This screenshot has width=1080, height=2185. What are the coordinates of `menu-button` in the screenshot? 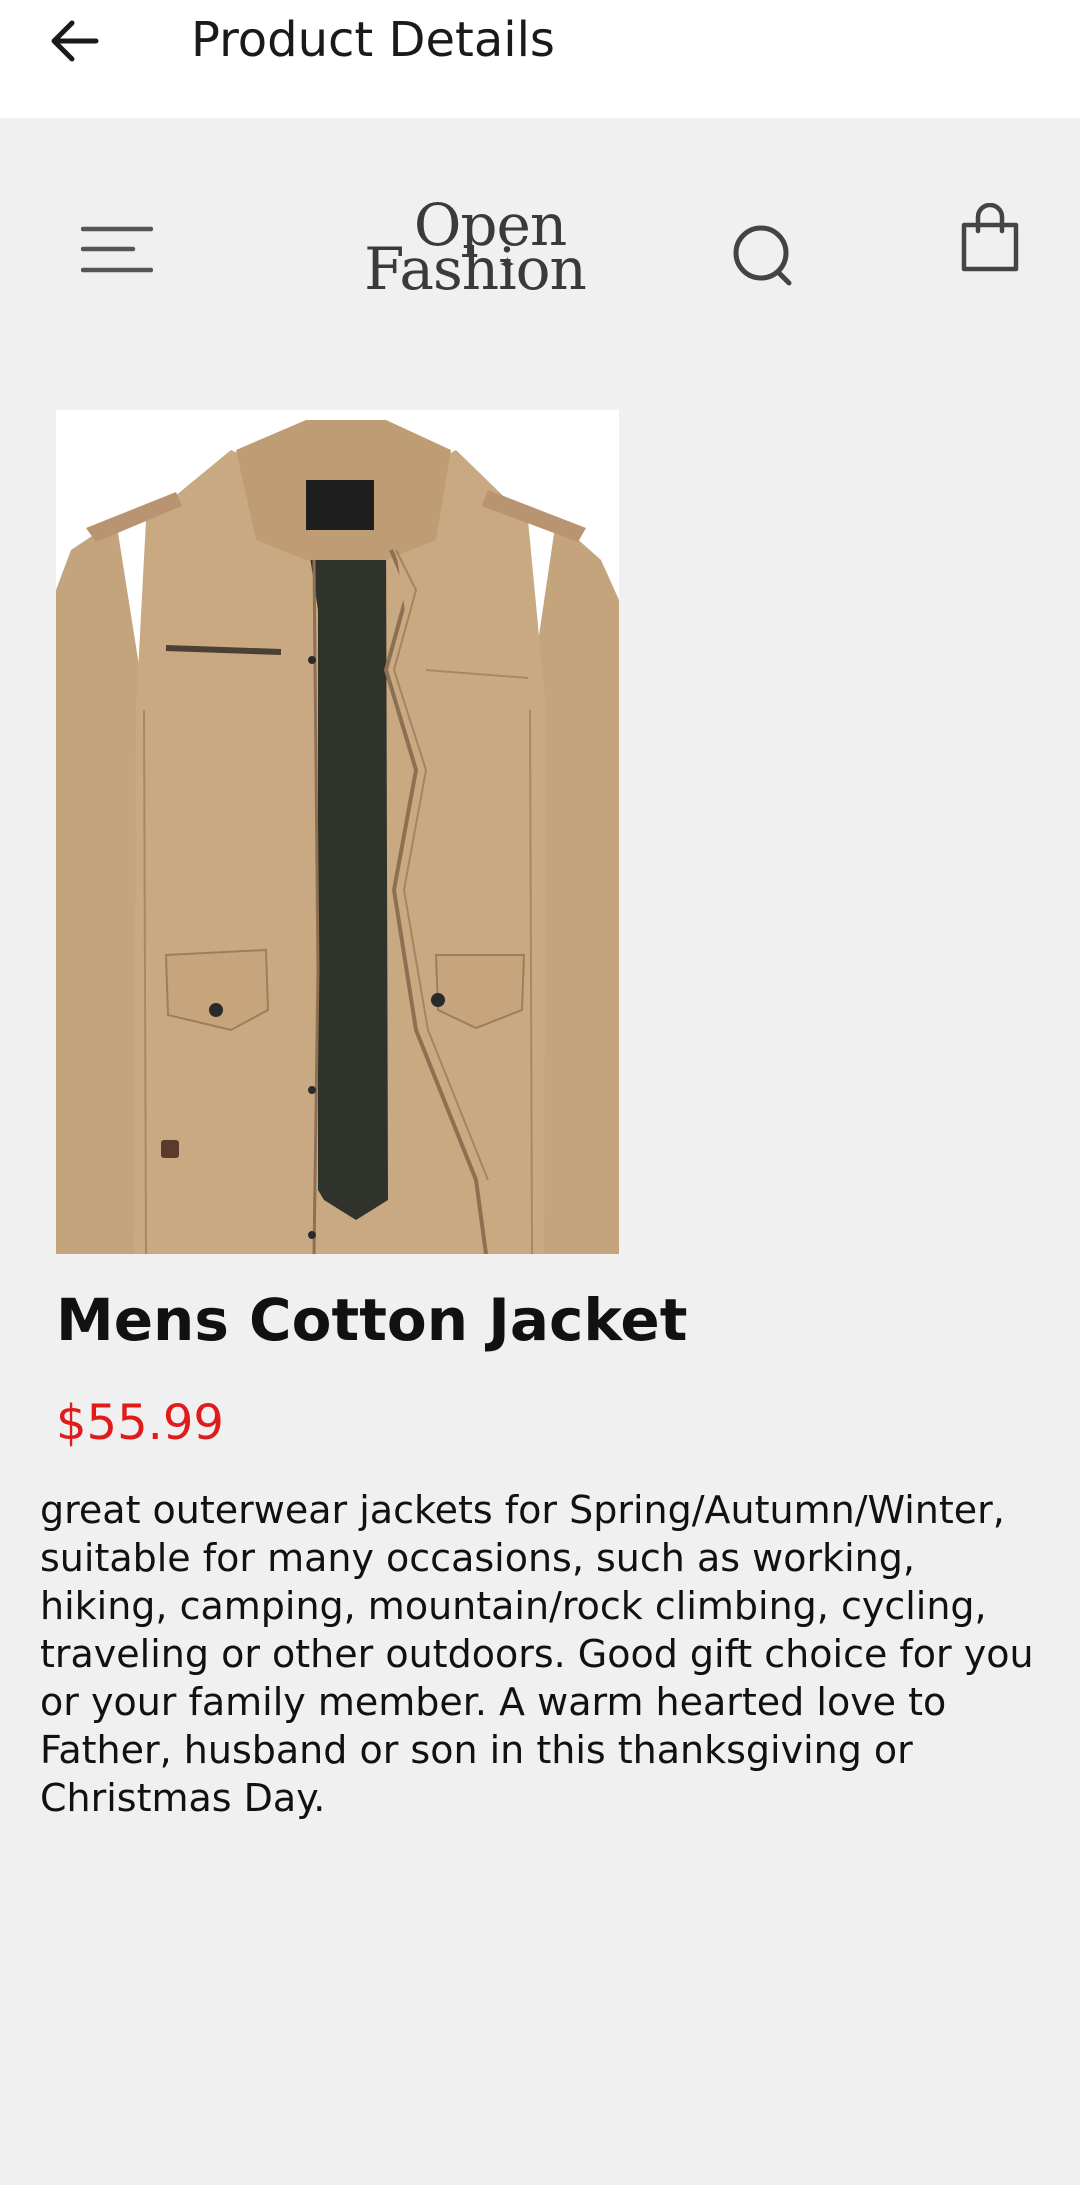 It's located at (117, 250).